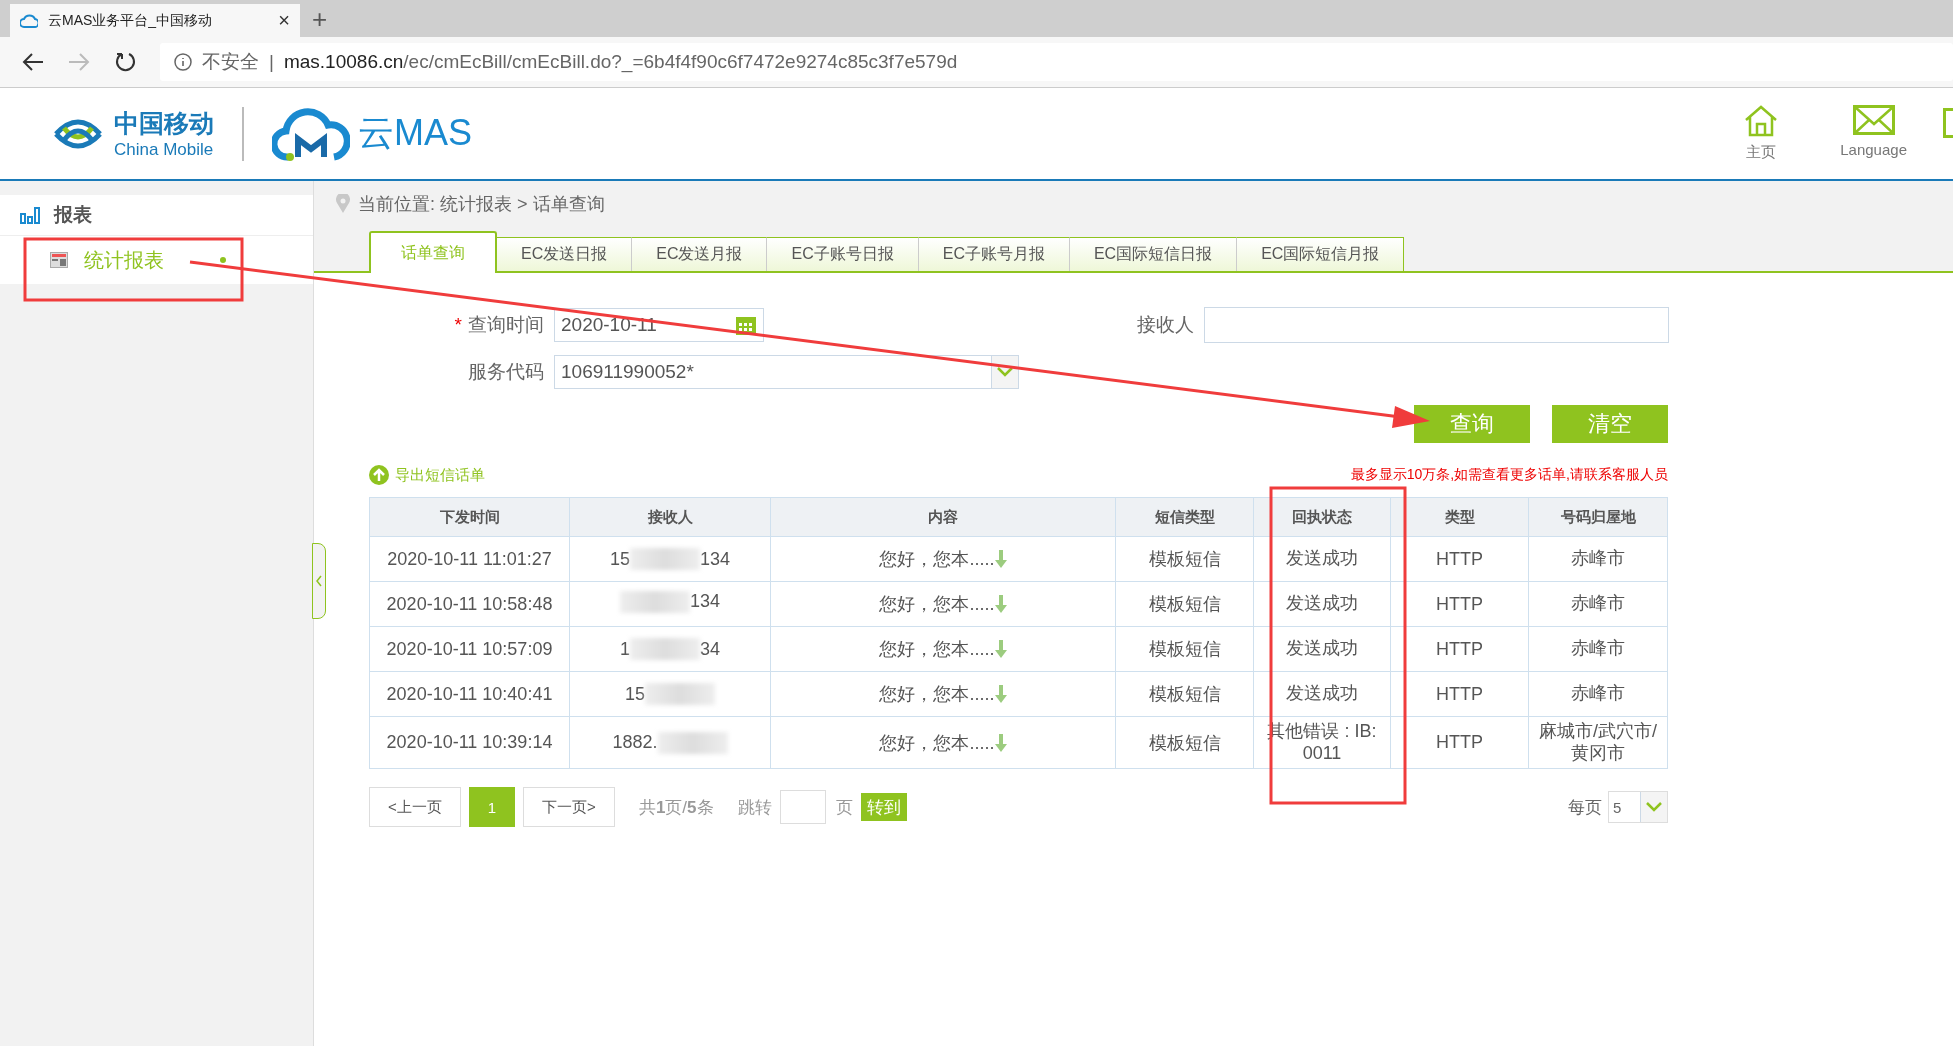 This screenshot has width=1953, height=1046. I want to click on page-unit: 页, so click(844, 807).